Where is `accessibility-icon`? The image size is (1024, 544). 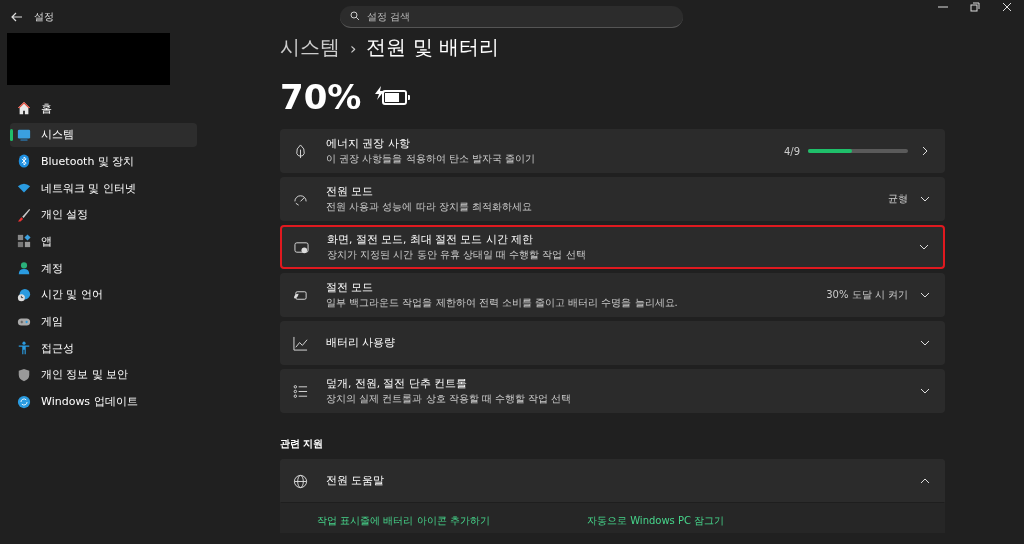
accessibility-icon is located at coordinates (24, 348).